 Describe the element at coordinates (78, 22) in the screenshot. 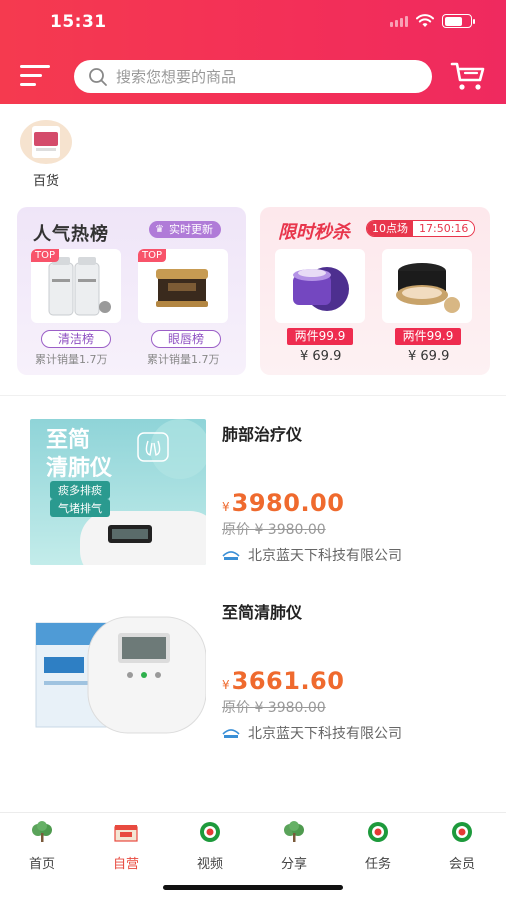

I see `status-time: 15:31` at that location.